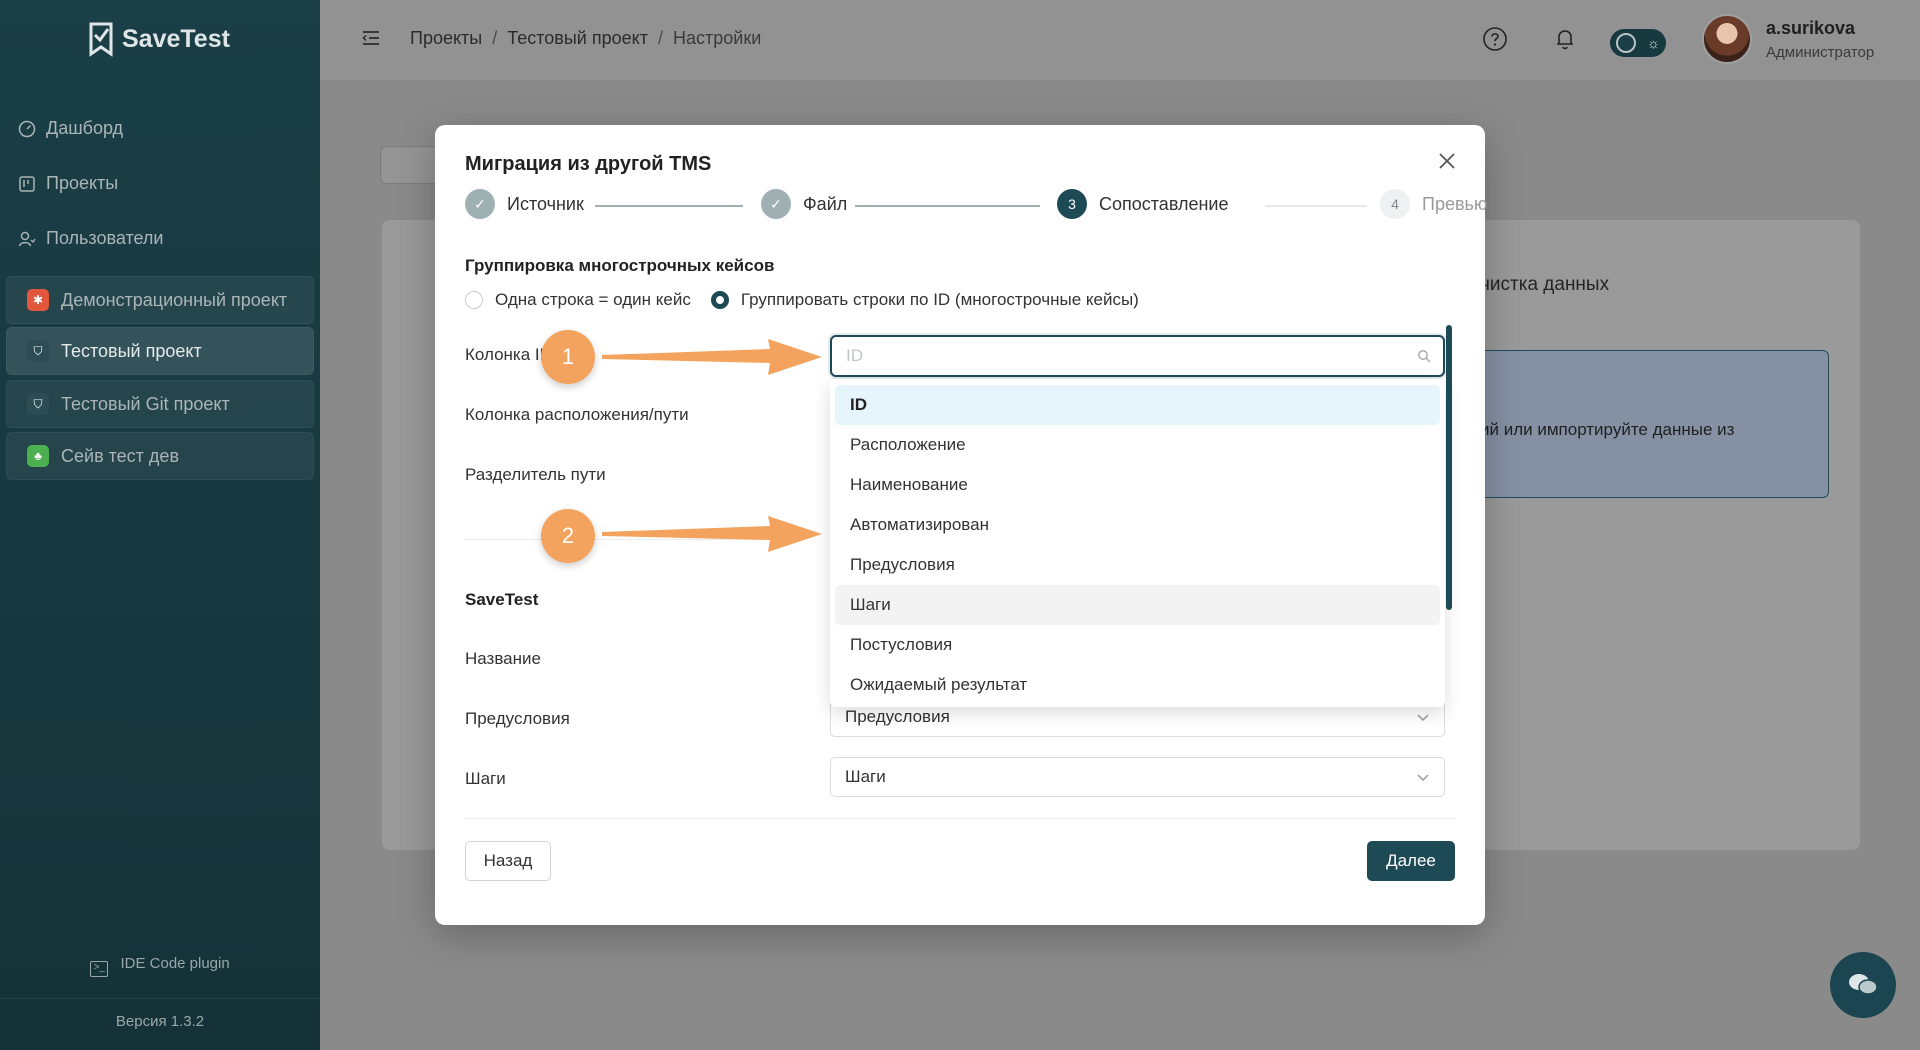 This screenshot has width=1920, height=1050. I want to click on radio-single-row, so click(474, 300).